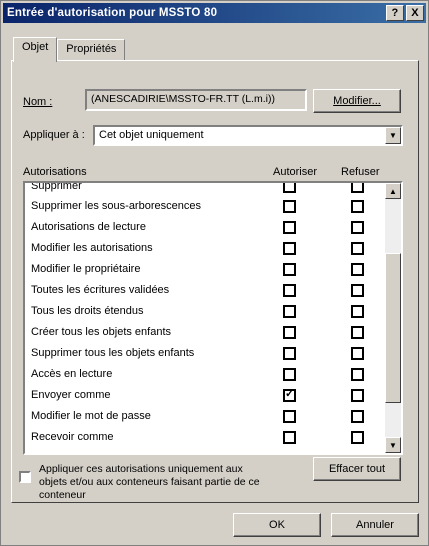 Image resolution: width=429 pixels, height=546 pixels. I want to click on permission-row: Envoyer comme, so click(204, 396).